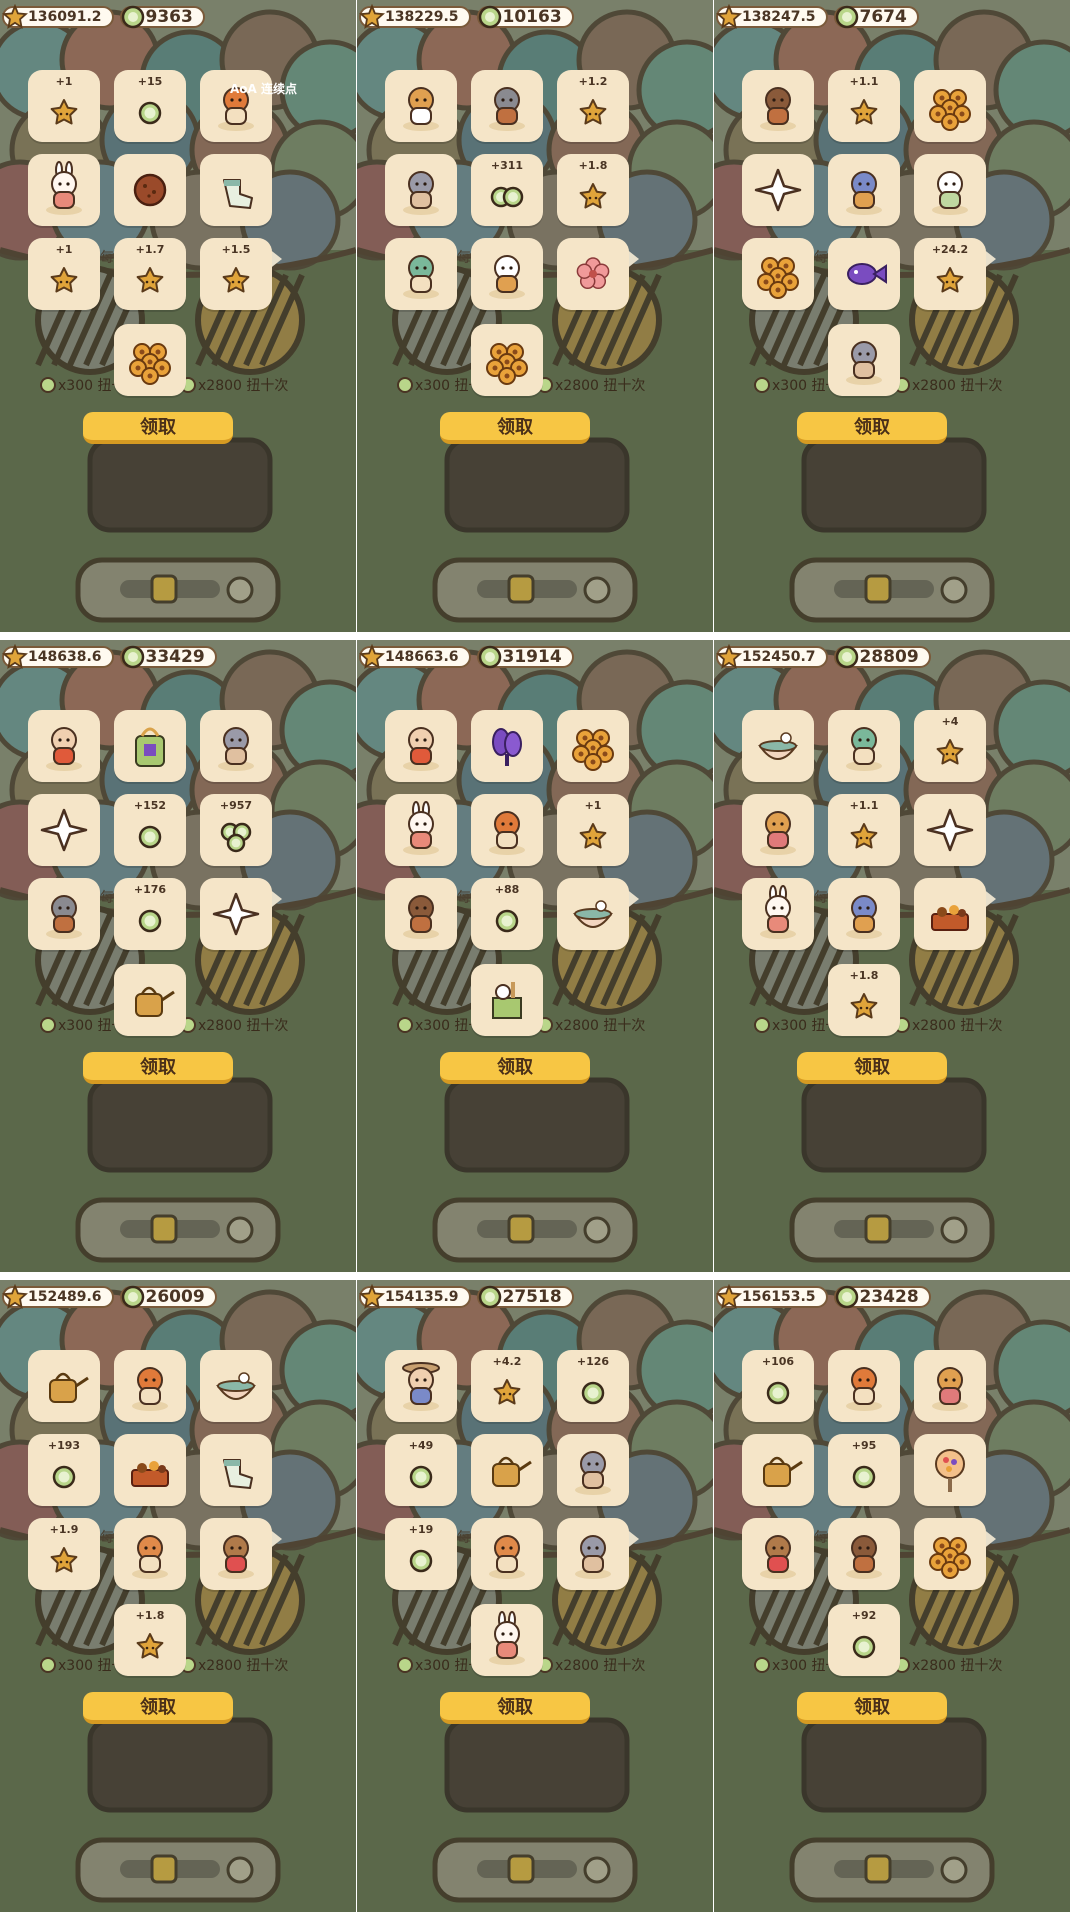 This screenshot has width=1080, height=1920. I want to click on currency-bar: 136091.2 9363, so click(103, 16).